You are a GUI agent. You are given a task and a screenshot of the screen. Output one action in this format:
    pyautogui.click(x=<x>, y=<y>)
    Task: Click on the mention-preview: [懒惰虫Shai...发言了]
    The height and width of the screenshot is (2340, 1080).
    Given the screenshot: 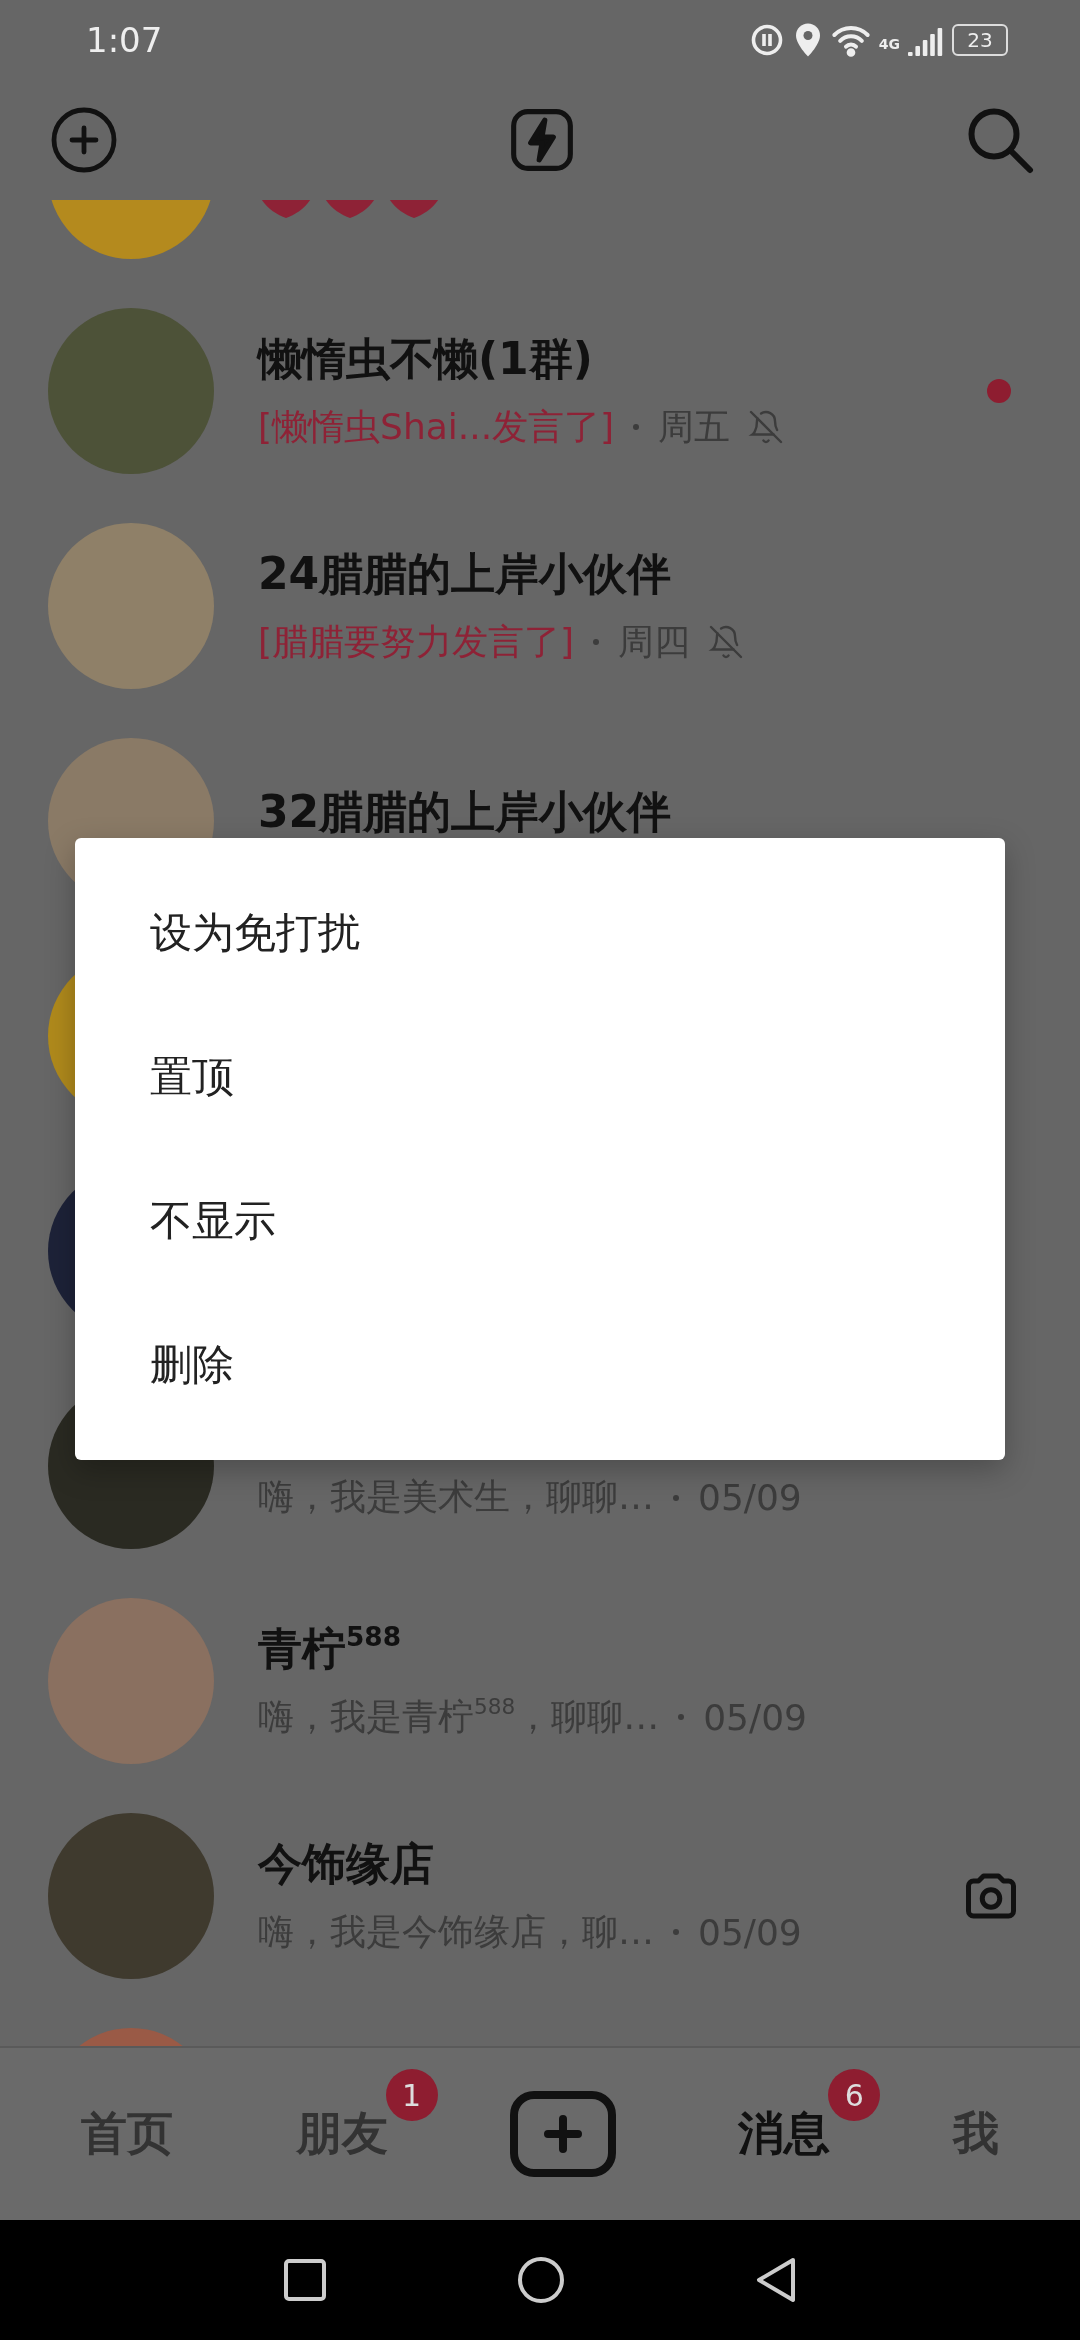 What is the action you would take?
    pyautogui.click(x=436, y=426)
    